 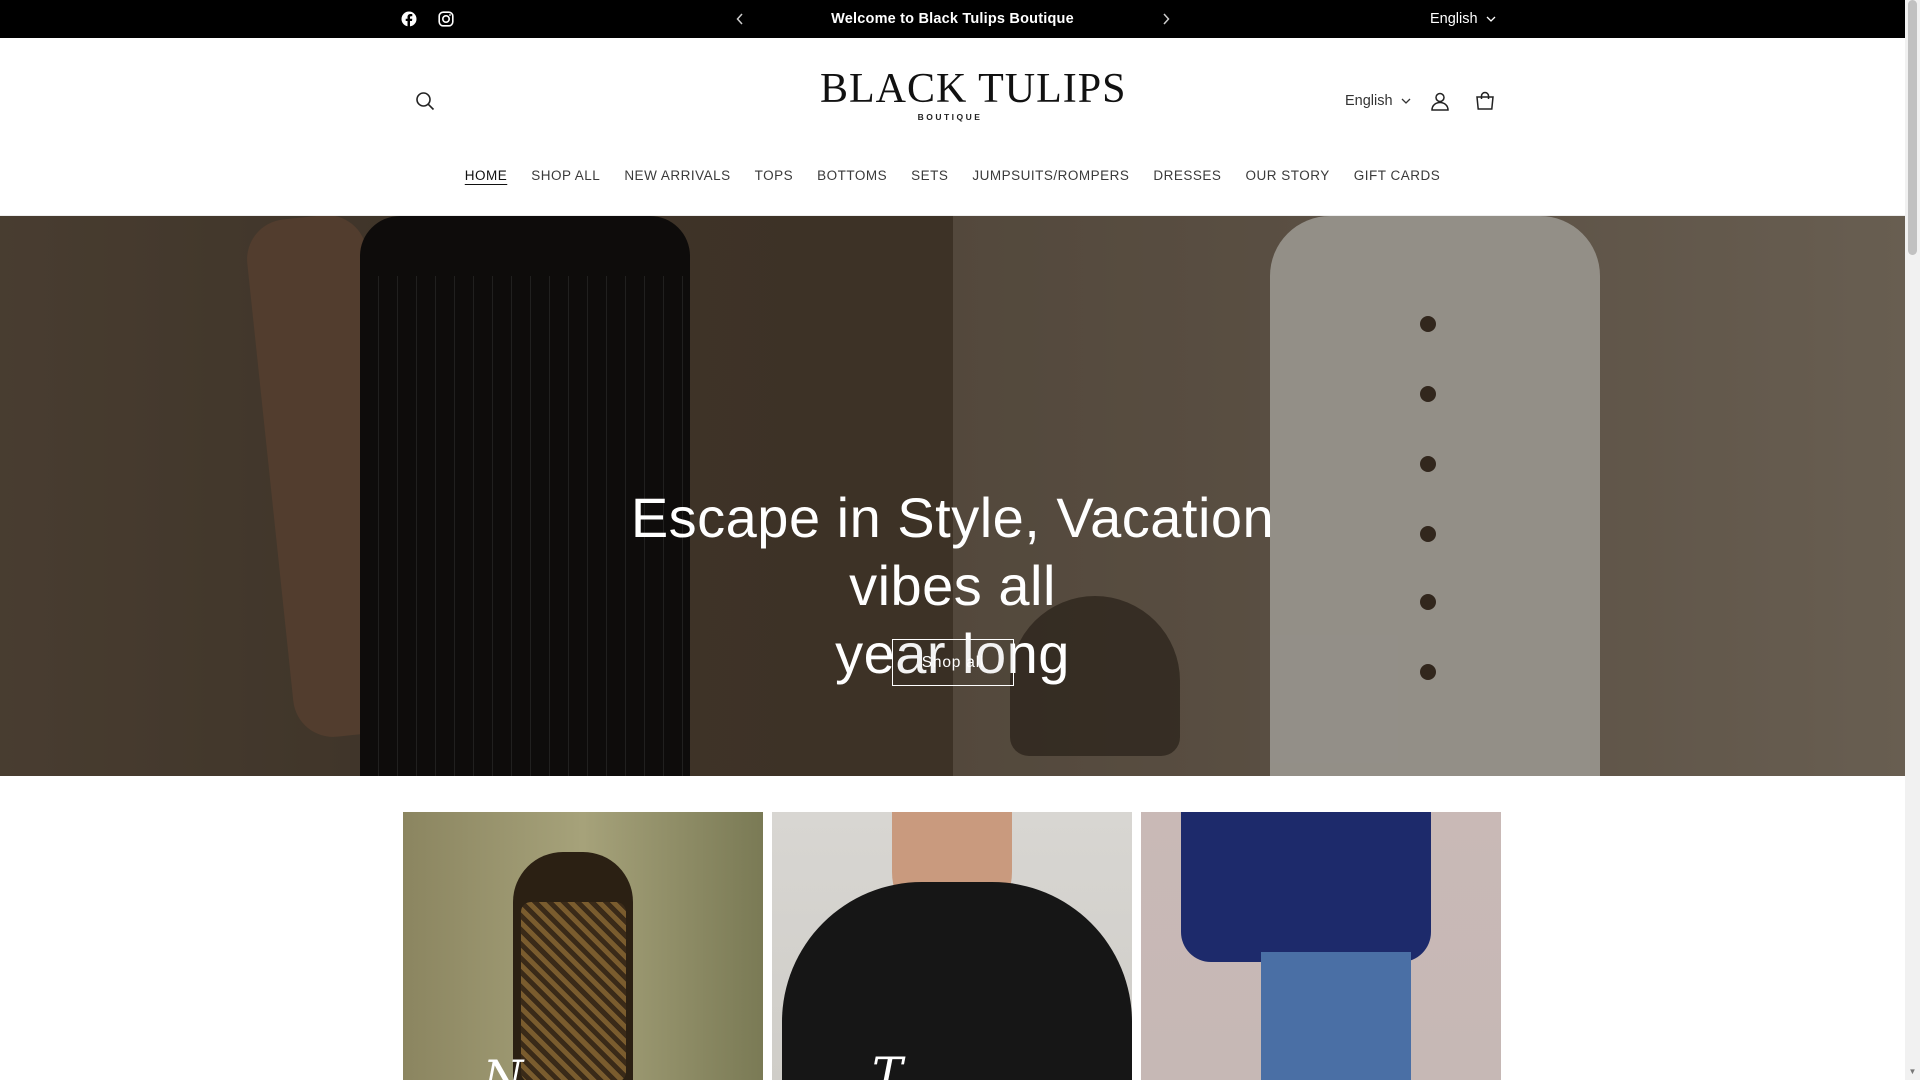 I want to click on announcement-language-selector: English, so click(x=1463, y=19).